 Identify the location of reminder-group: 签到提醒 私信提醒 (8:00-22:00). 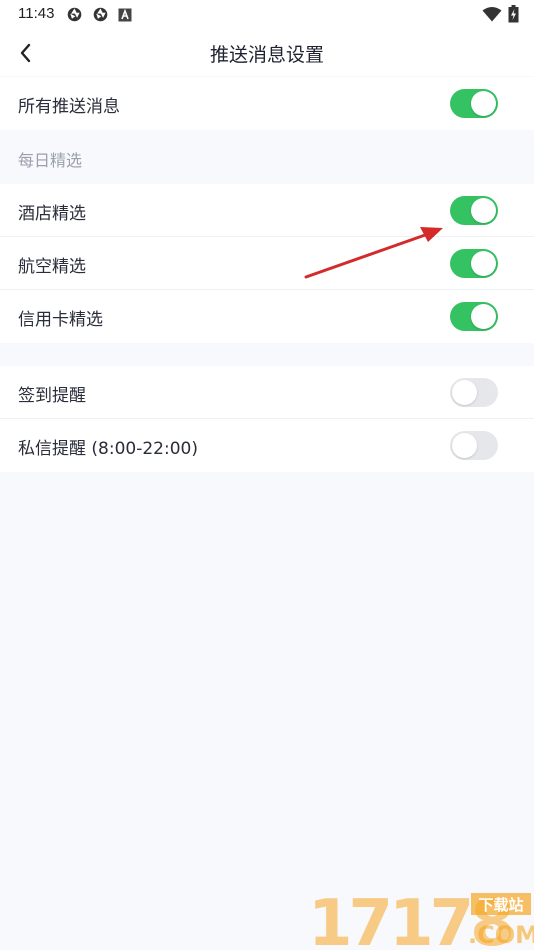
(267, 419).